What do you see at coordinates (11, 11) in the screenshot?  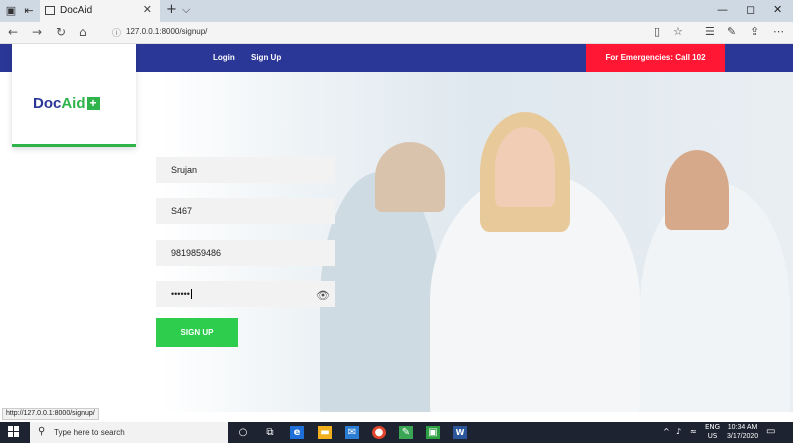 I see `tab-actions-icon: ▣` at bounding box center [11, 11].